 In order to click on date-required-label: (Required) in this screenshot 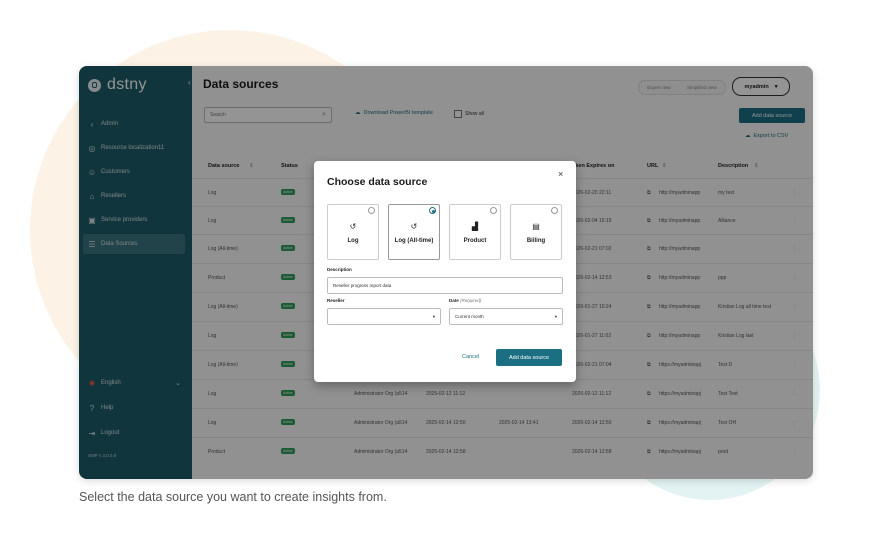, I will do `click(471, 300)`.